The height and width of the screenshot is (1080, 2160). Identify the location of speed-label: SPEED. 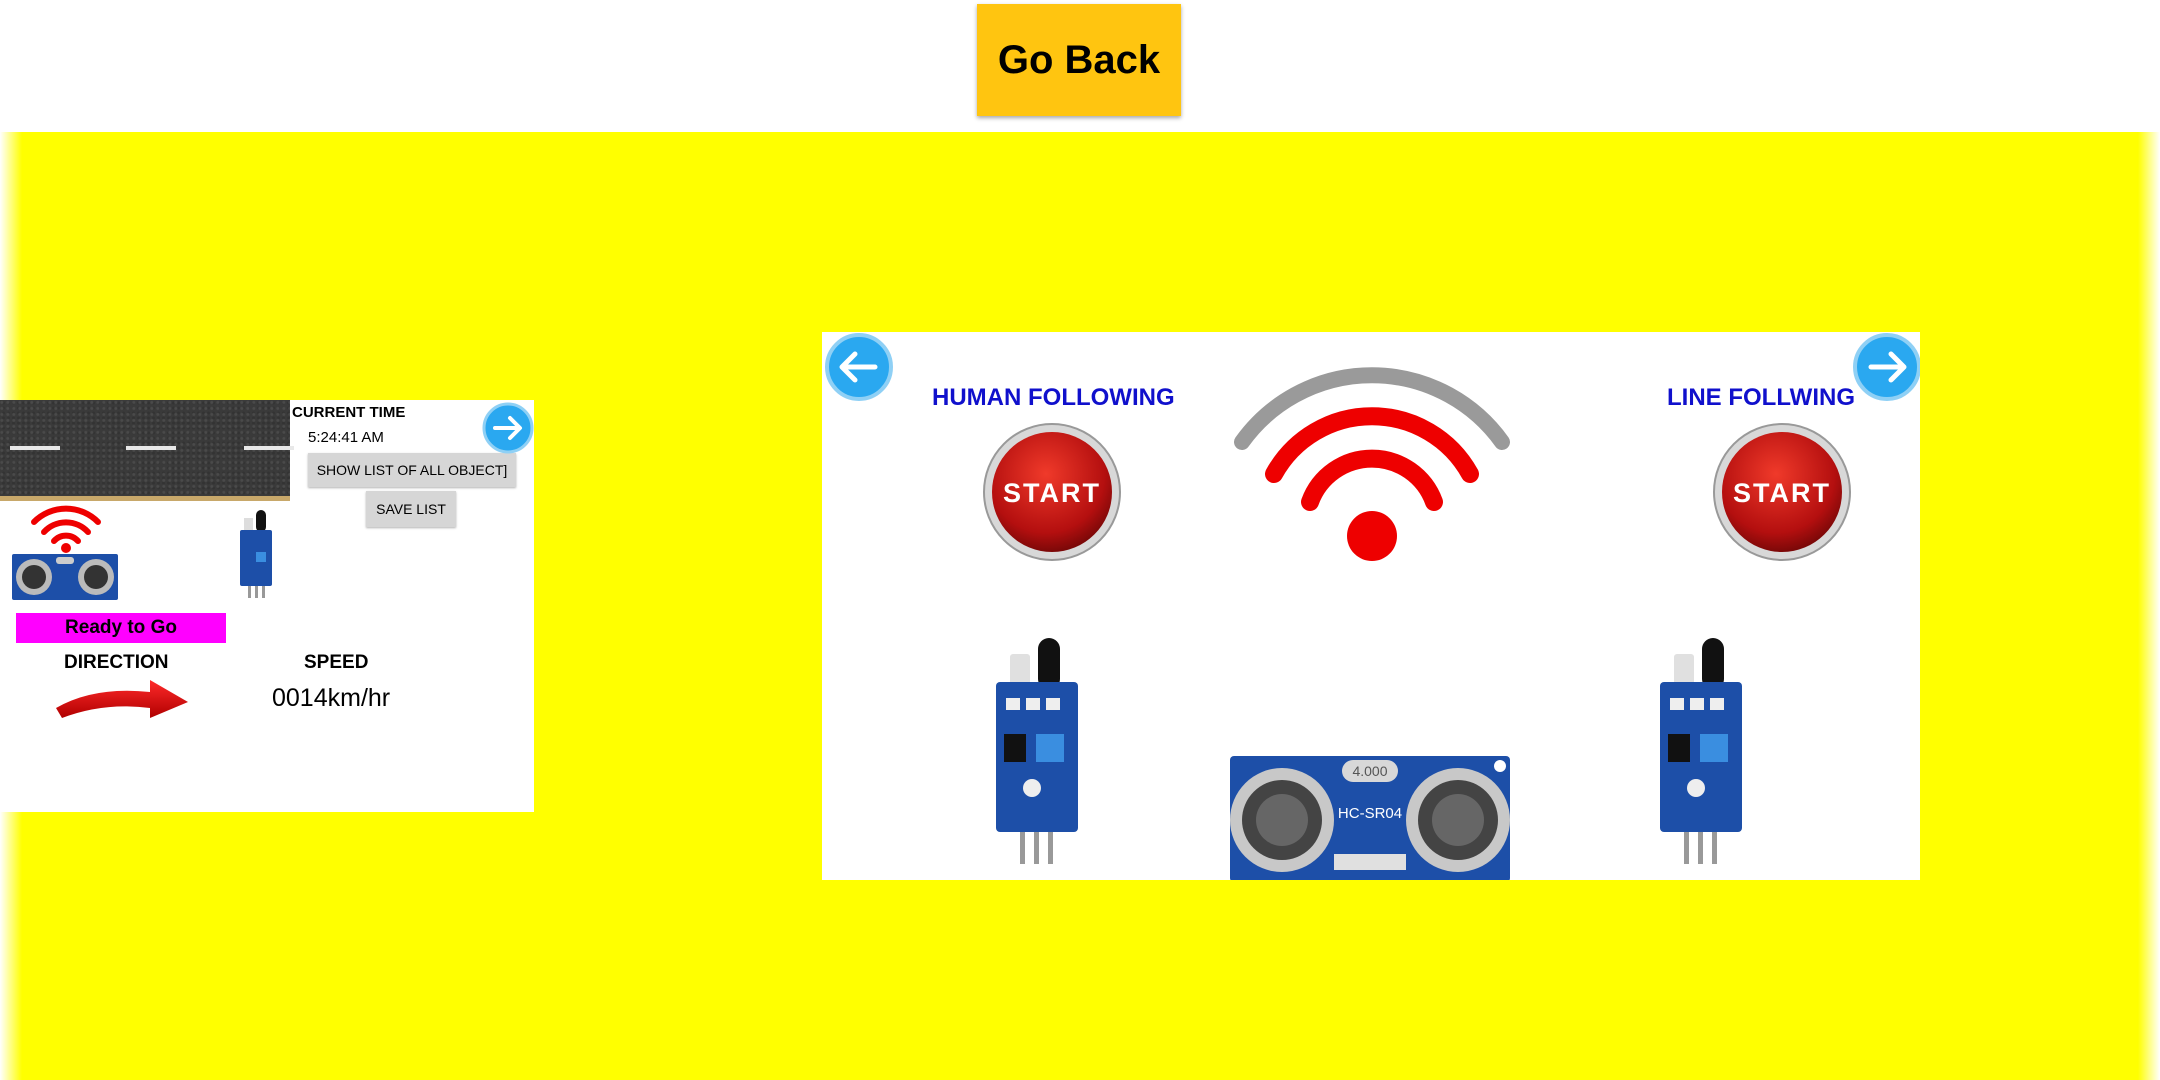
(336, 662).